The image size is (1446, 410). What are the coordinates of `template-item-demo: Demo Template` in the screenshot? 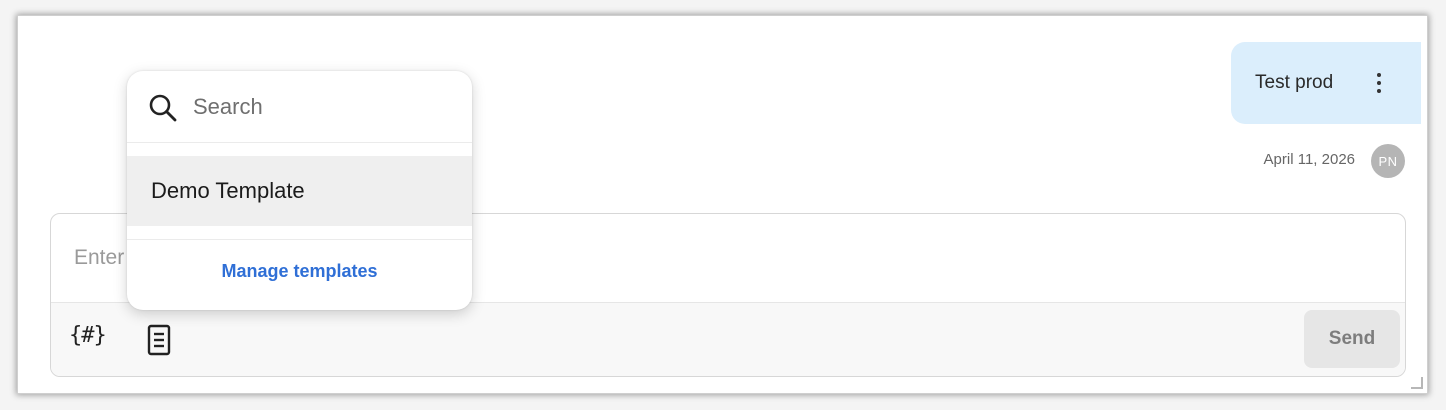 It's located at (299, 191).